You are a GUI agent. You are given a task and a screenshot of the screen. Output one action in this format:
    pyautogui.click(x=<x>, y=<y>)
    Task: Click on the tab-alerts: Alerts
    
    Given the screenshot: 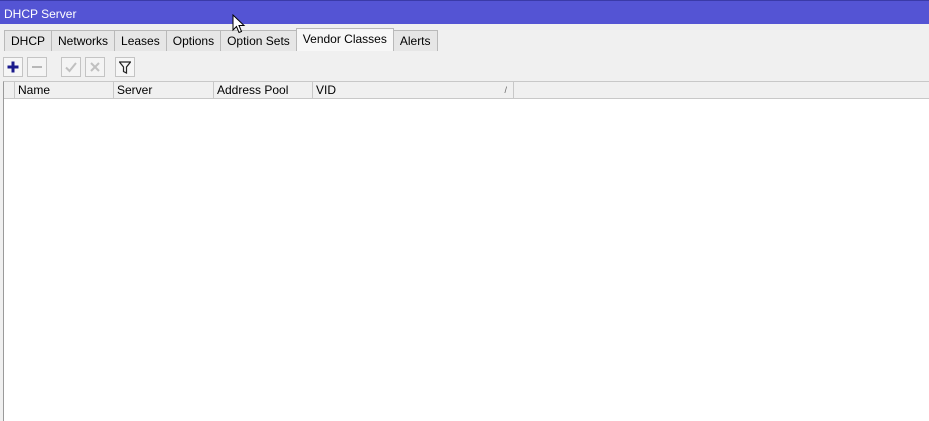 What is the action you would take?
    pyautogui.click(x=415, y=40)
    